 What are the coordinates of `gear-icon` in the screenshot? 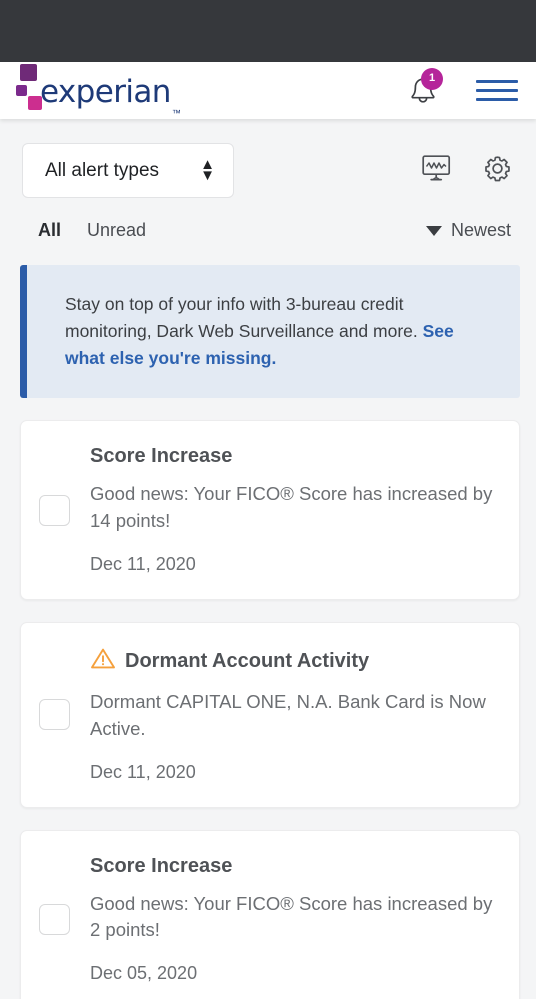 It's located at (497, 171).